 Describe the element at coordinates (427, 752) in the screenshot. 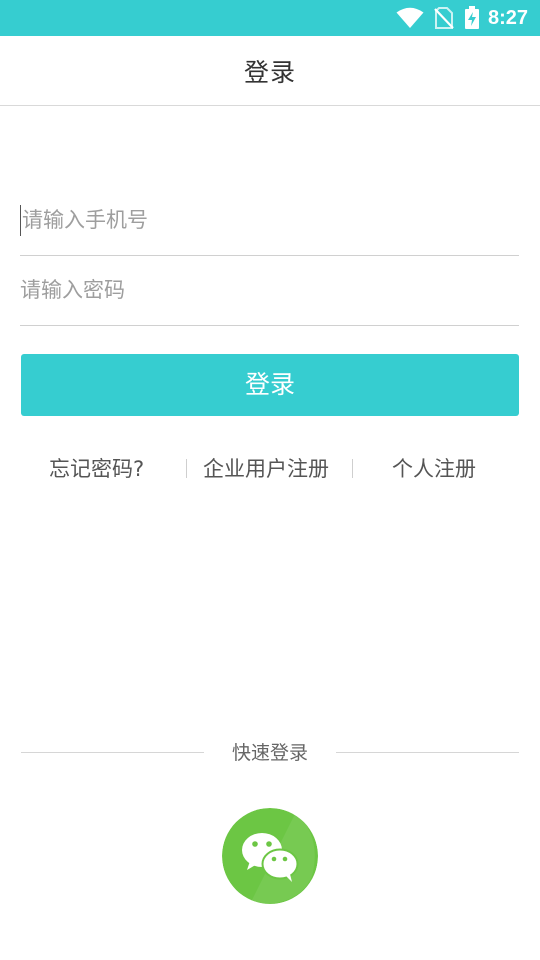

I see `divider-line-right` at that location.